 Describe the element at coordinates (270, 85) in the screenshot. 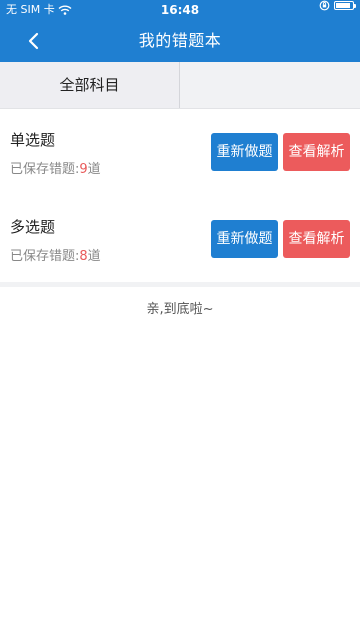

I see `tab-empty` at that location.